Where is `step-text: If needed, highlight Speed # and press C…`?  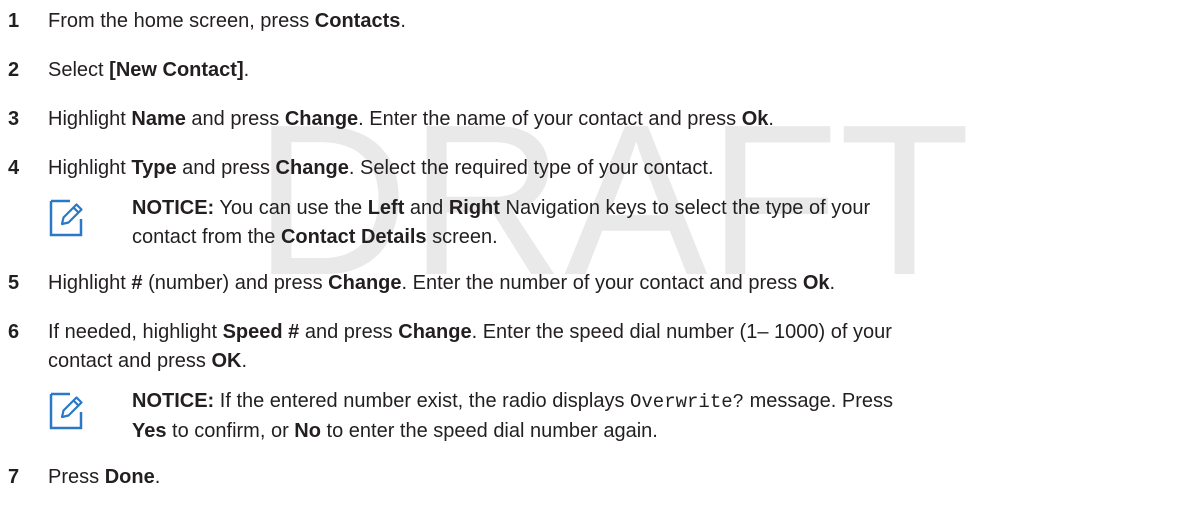
step-text: If needed, highlight Speed # and press C… is located at coordinates (612, 347).